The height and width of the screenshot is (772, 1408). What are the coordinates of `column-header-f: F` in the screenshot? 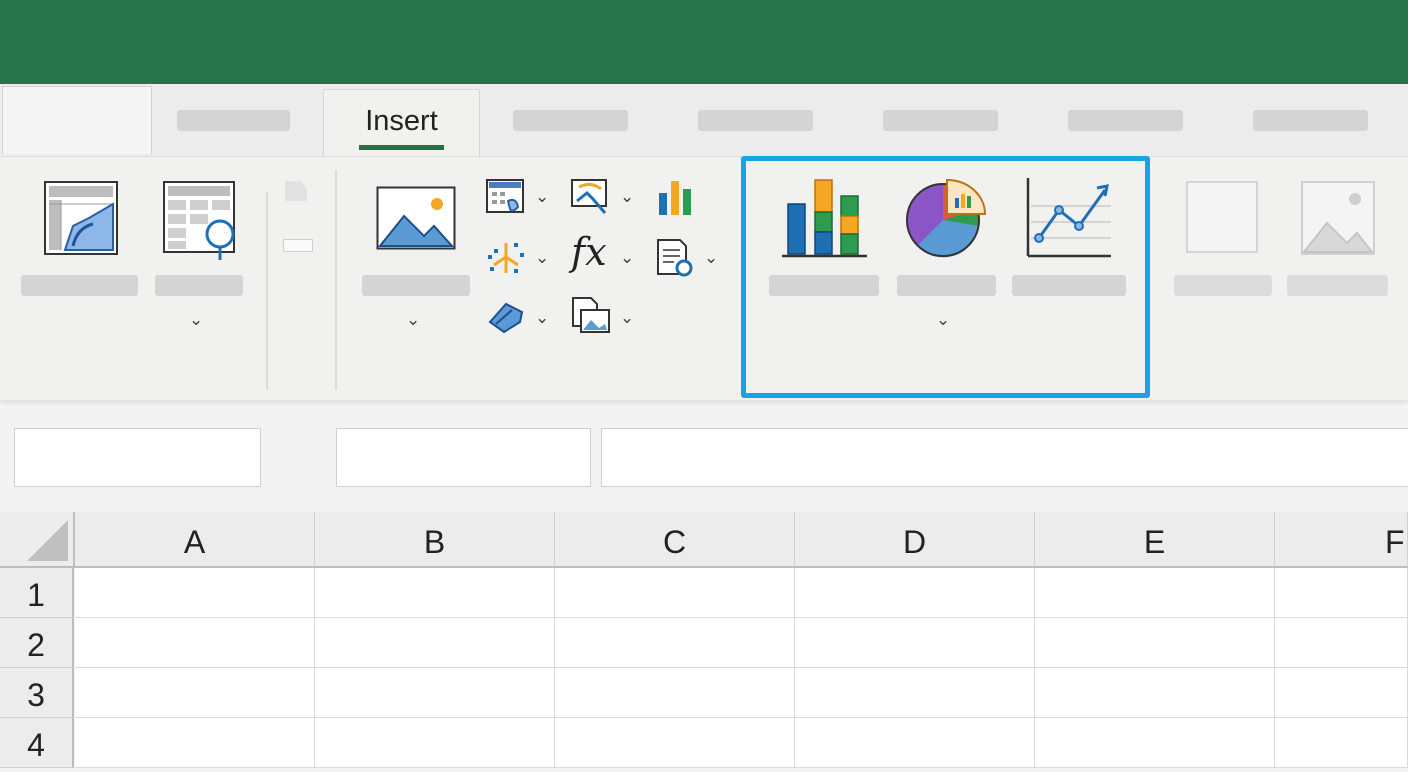 It's located at (1341, 540).